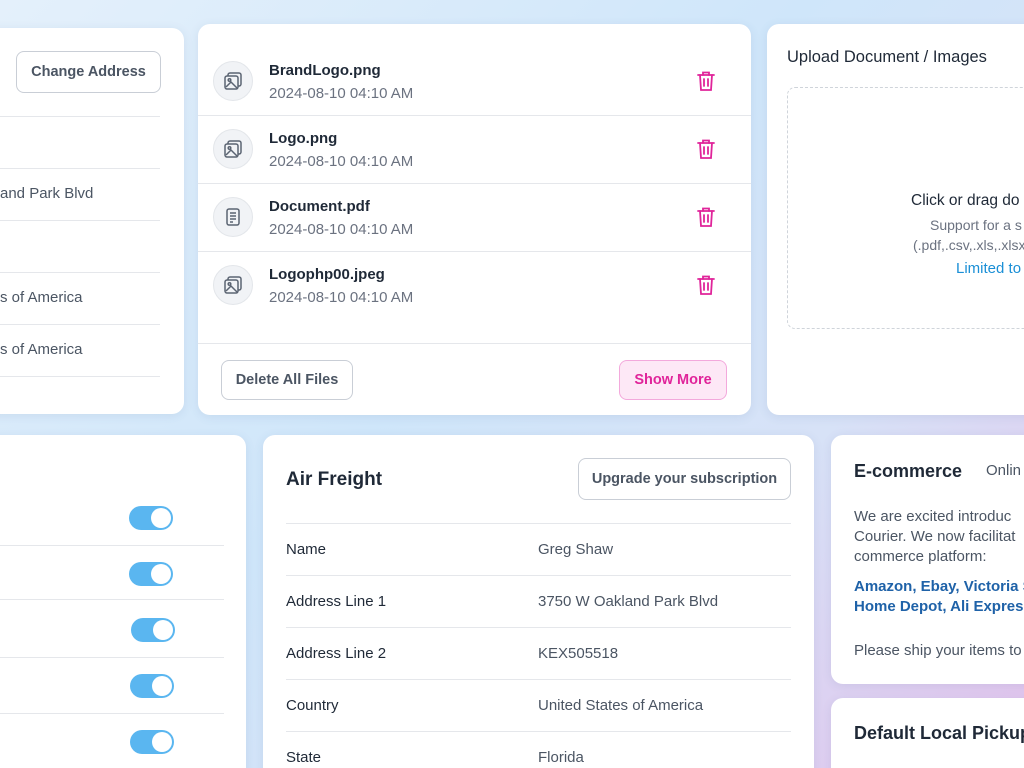  Describe the element at coordinates (939, 586) in the screenshot. I see `platforms-link: Amazon, Ebay, Victoria S` at that location.